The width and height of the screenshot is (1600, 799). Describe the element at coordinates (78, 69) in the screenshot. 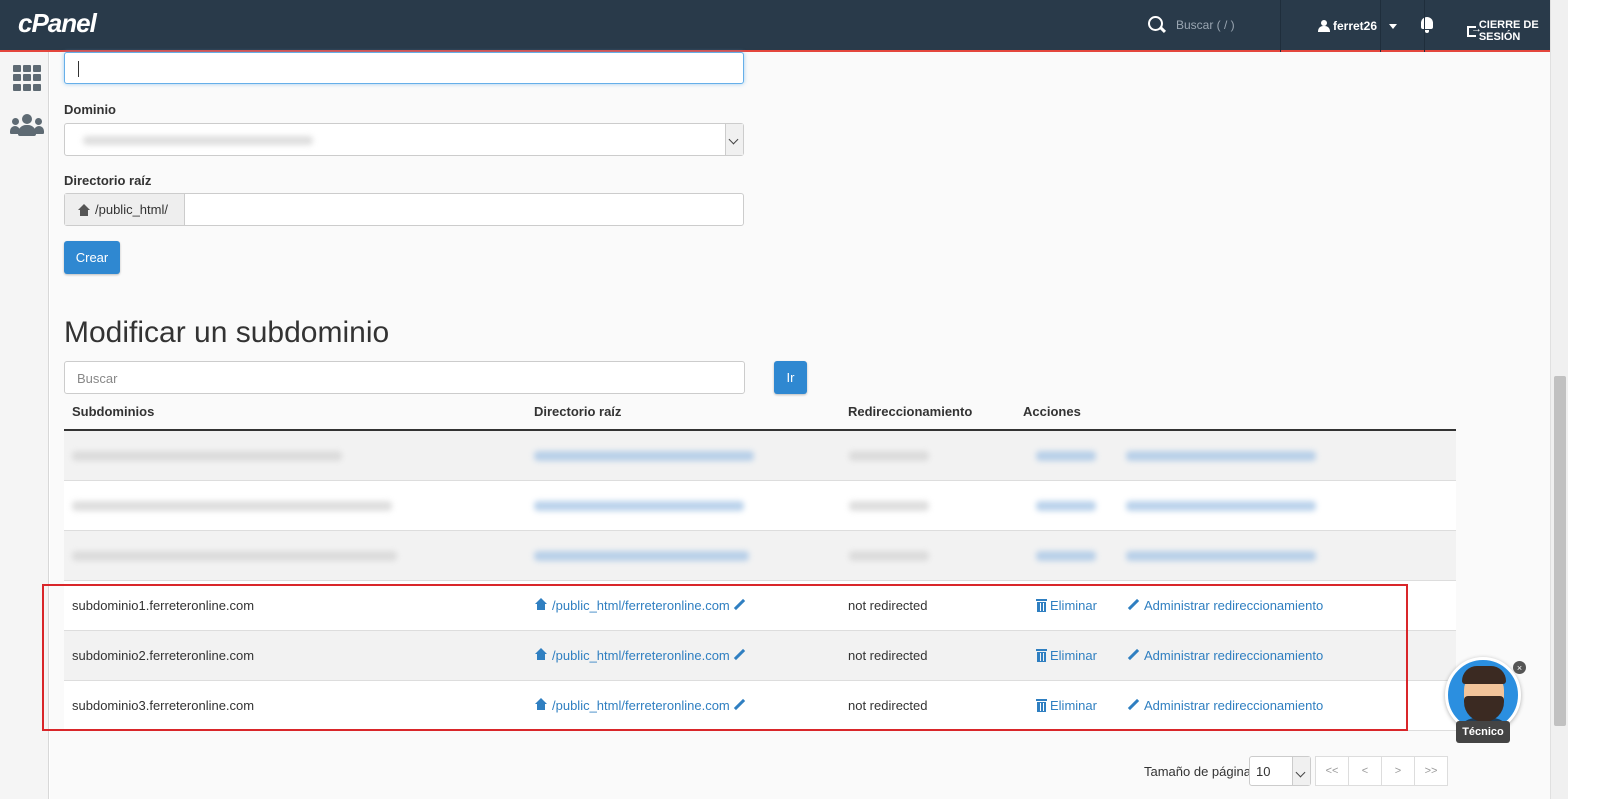

I see `text-cursor` at that location.